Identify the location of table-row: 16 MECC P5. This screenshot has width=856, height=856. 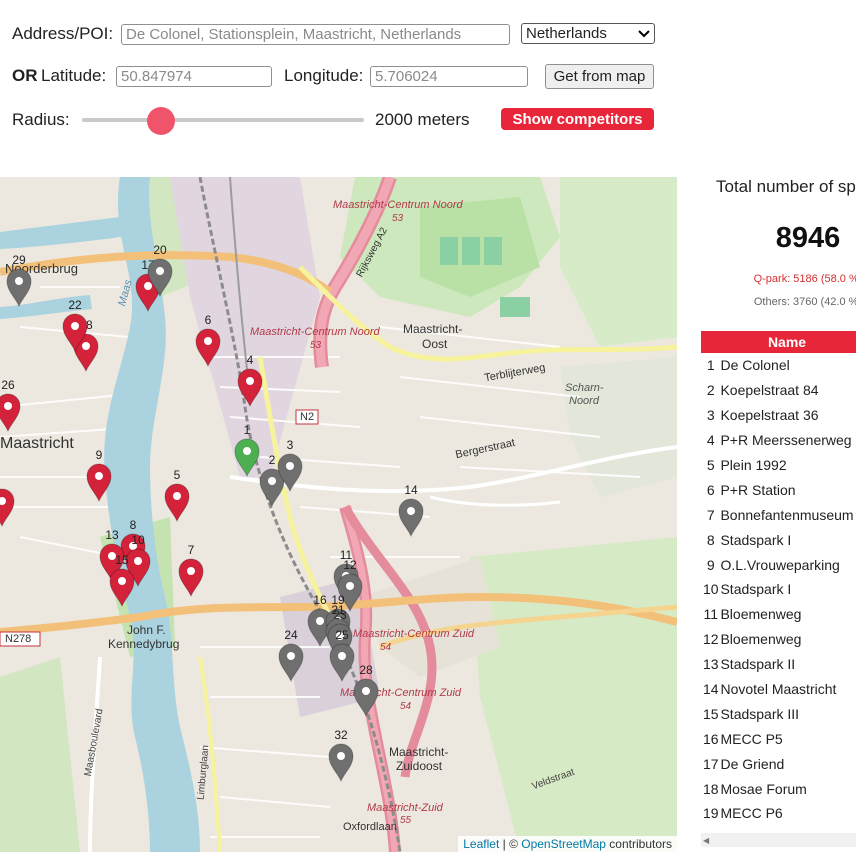
(778, 738).